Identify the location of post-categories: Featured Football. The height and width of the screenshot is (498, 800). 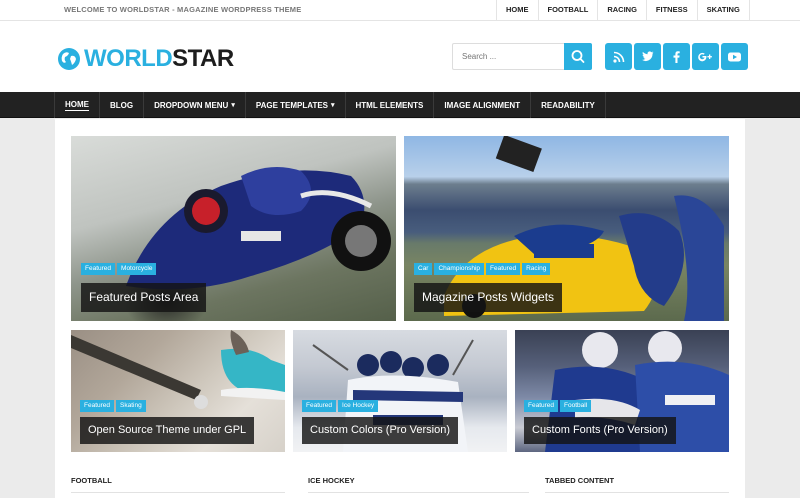
(558, 406).